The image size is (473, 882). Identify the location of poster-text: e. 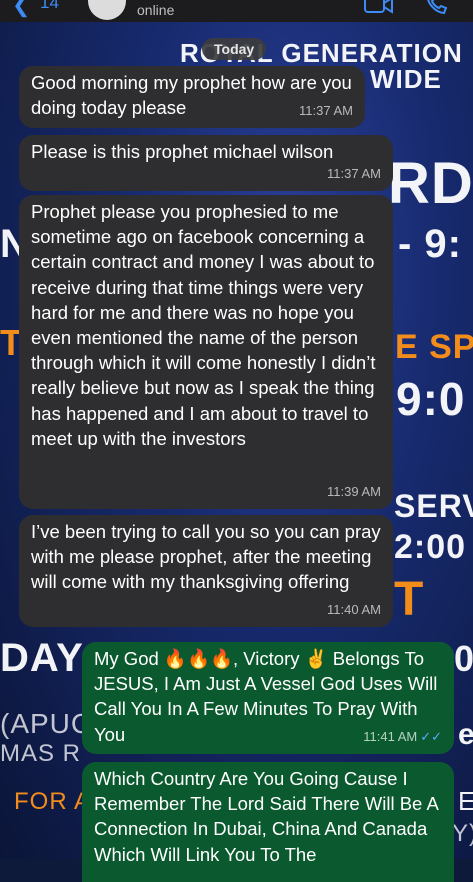
(465, 734).